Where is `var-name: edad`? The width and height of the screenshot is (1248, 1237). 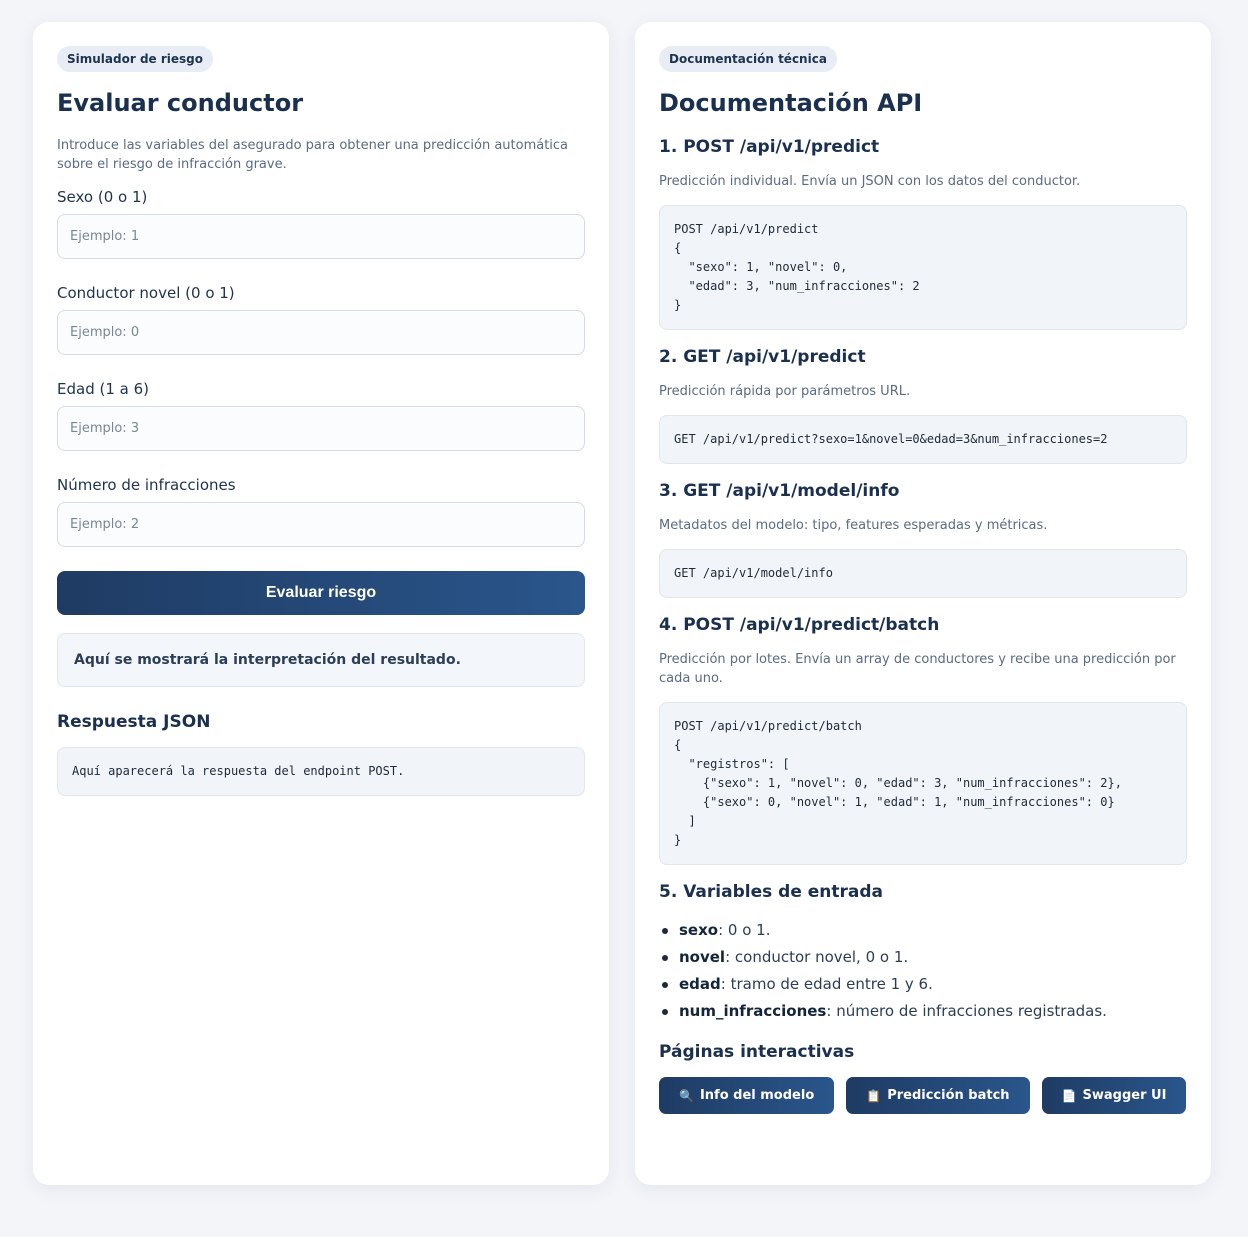
var-name: edad is located at coordinates (700, 984).